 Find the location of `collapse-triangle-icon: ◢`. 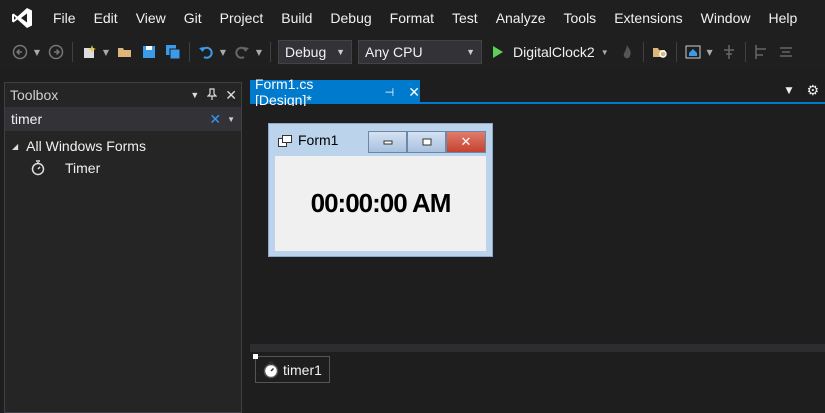

collapse-triangle-icon: ◢ is located at coordinates (15, 146).